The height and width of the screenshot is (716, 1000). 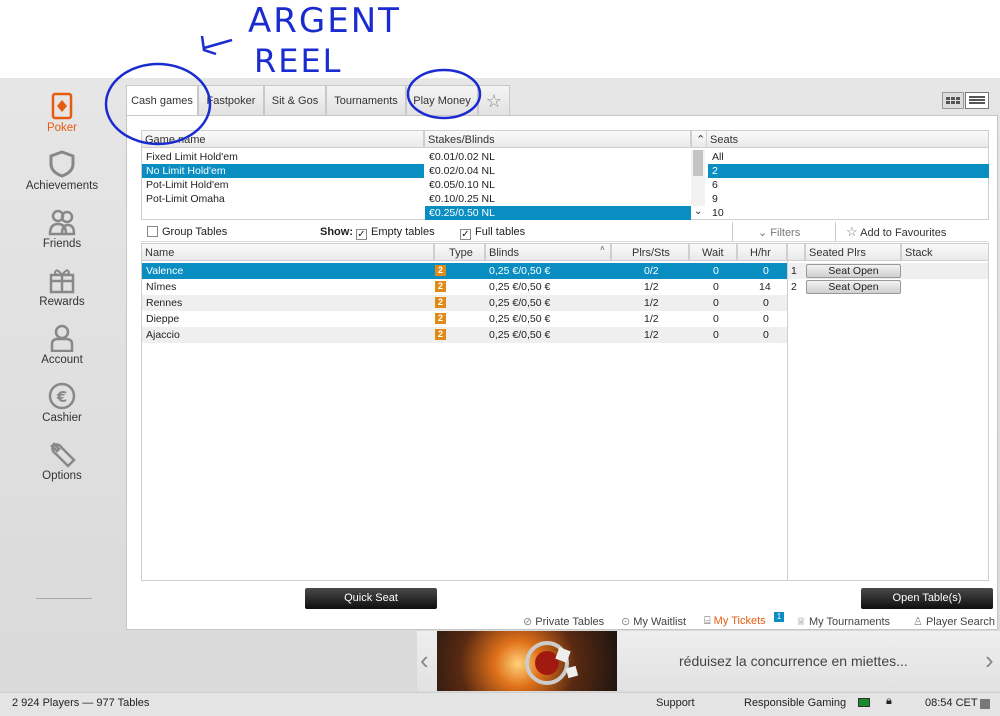 I want to click on game-item: Fixed Limit Hold'em, so click(x=283, y=157).